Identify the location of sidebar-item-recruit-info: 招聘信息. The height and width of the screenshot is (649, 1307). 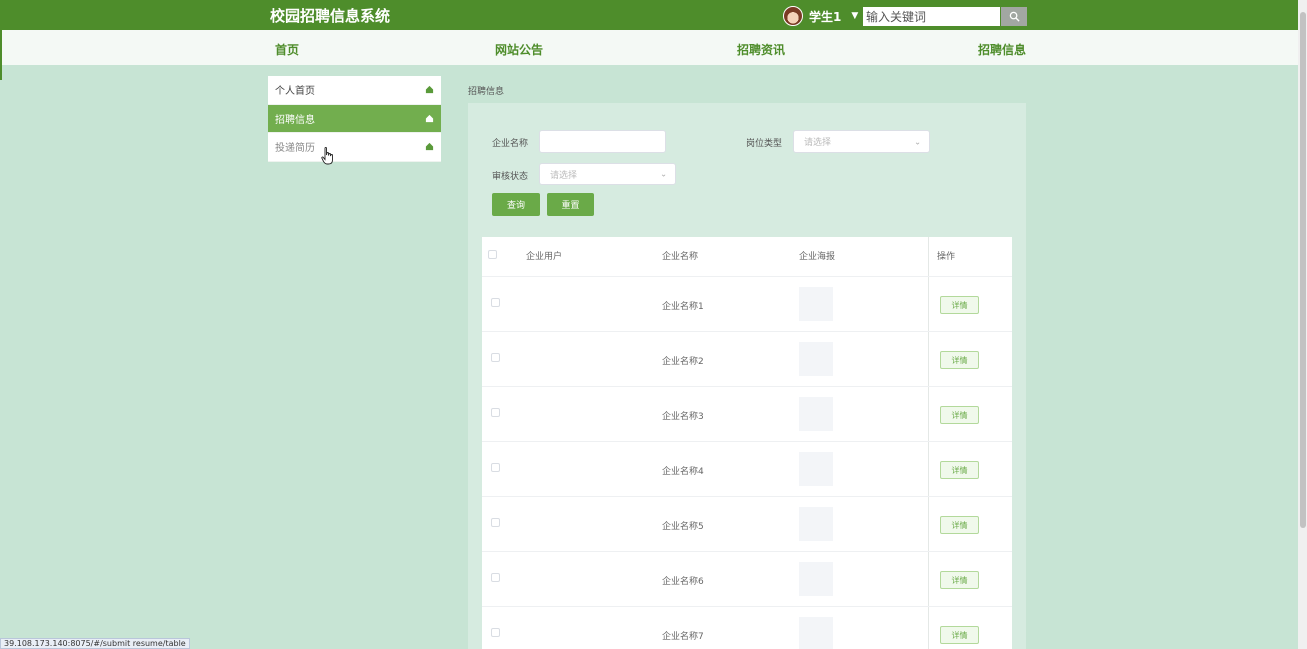
(354, 118).